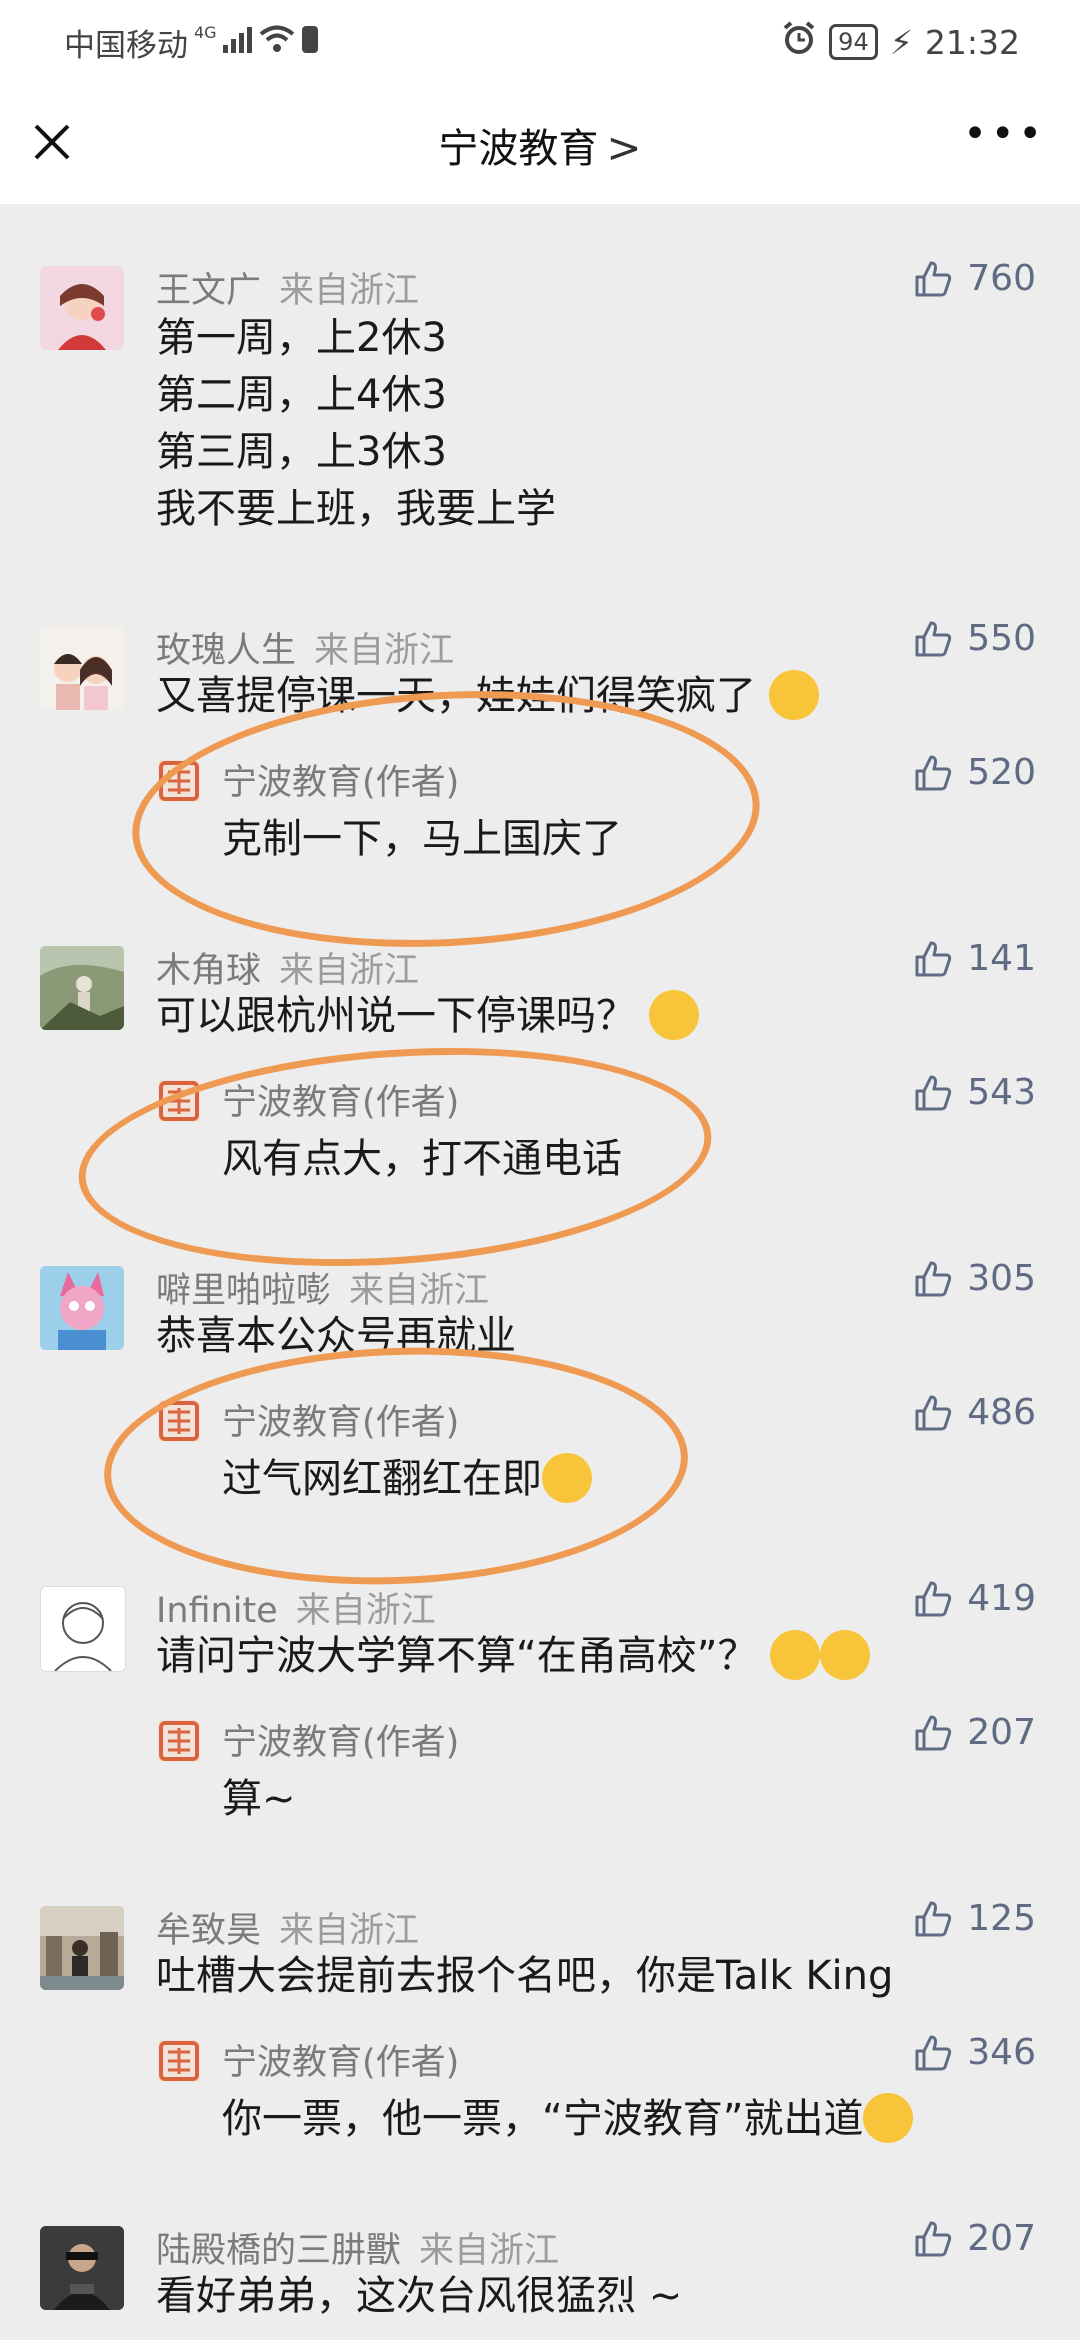 This screenshot has width=1080, height=2340. I want to click on reply-like-button: 543, so click(974, 1092).